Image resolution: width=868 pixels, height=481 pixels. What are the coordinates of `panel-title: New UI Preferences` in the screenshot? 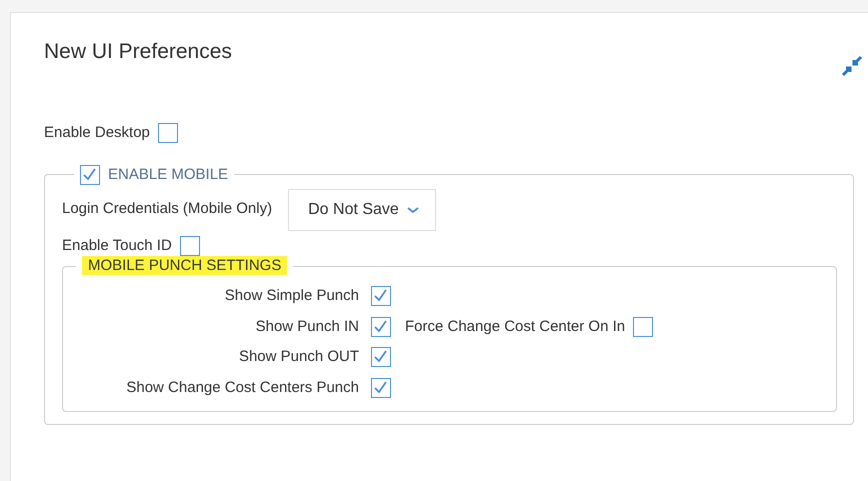 It's located at (138, 51).